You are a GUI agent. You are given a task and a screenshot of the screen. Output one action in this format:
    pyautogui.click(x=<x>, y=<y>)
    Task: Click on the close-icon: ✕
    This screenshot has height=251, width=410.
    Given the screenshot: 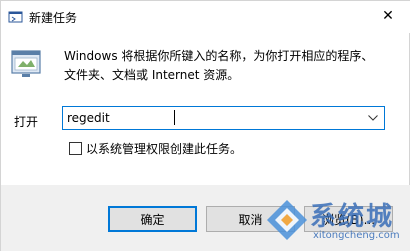 What is the action you would take?
    pyautogui.click(x=388, y=16)
    